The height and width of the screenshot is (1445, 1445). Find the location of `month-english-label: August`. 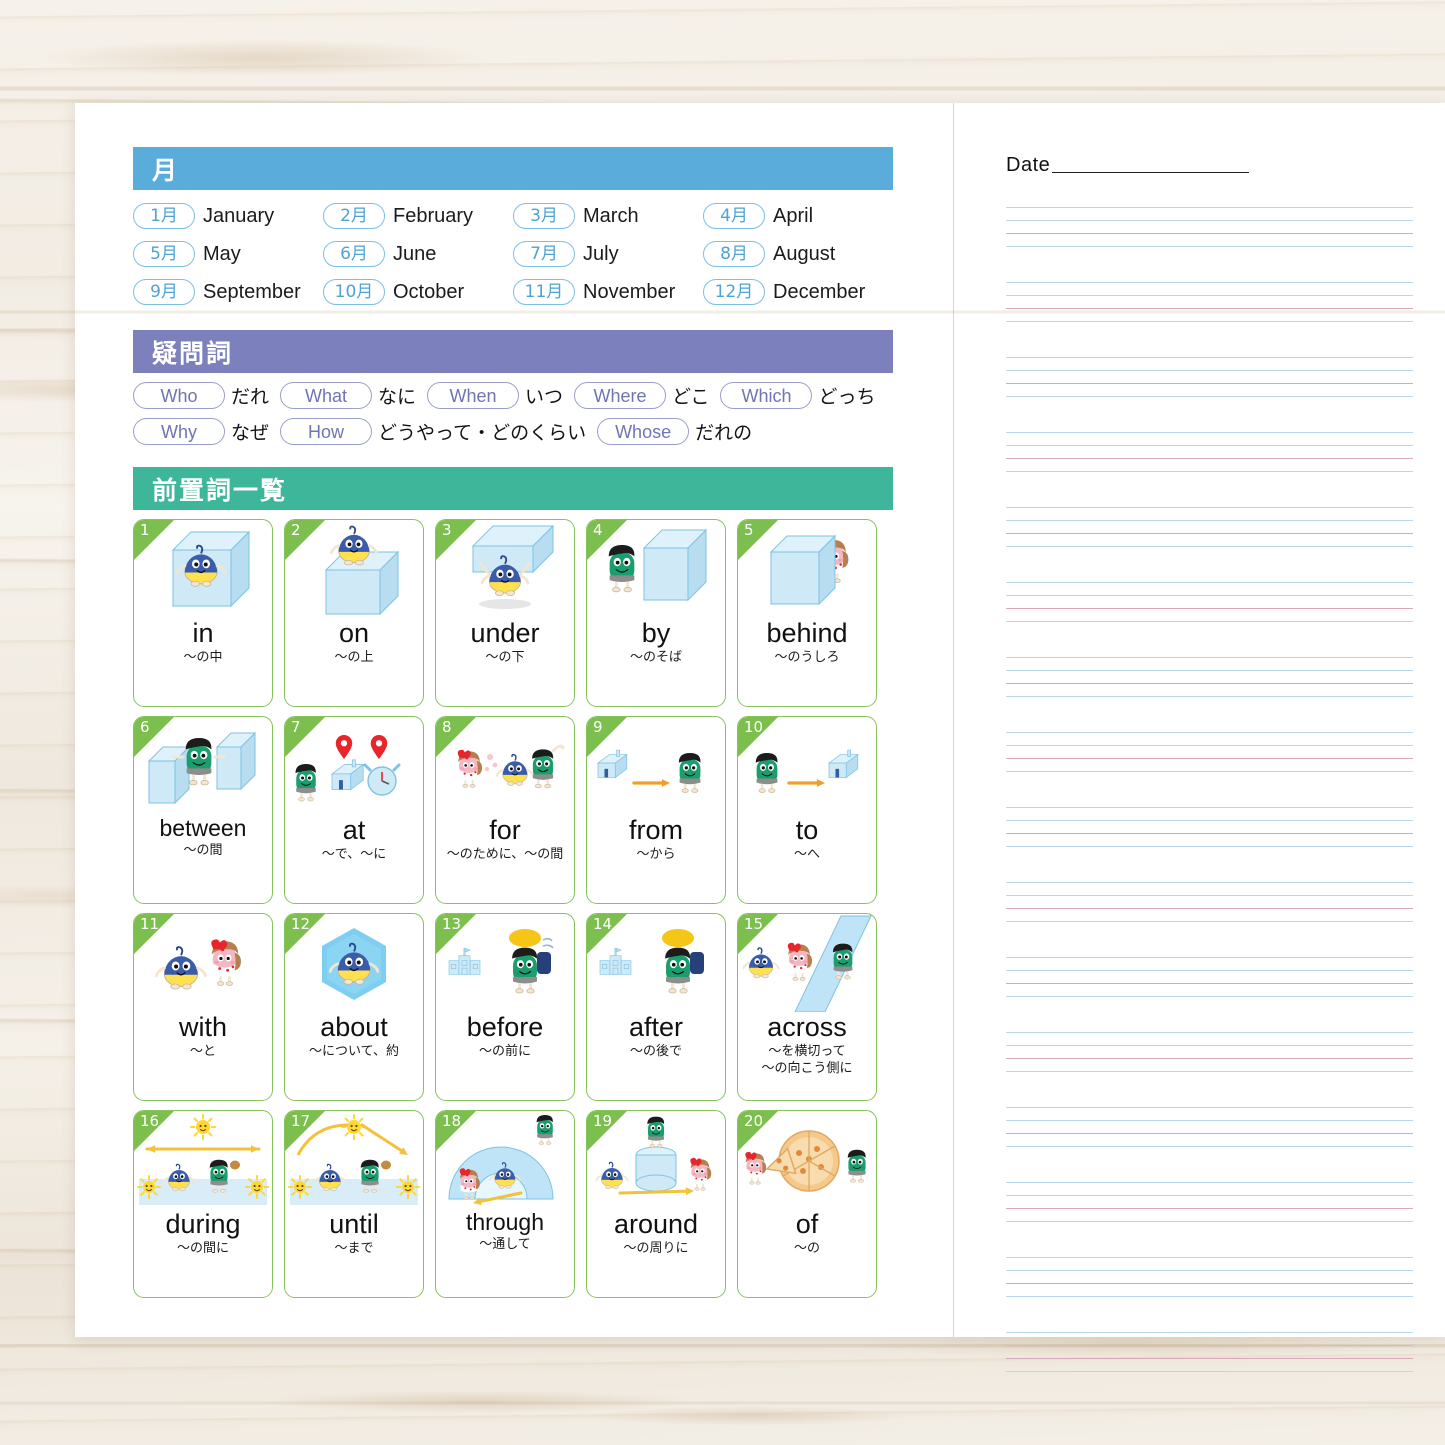

month-english-label: August is located at coordinates (804, 253).